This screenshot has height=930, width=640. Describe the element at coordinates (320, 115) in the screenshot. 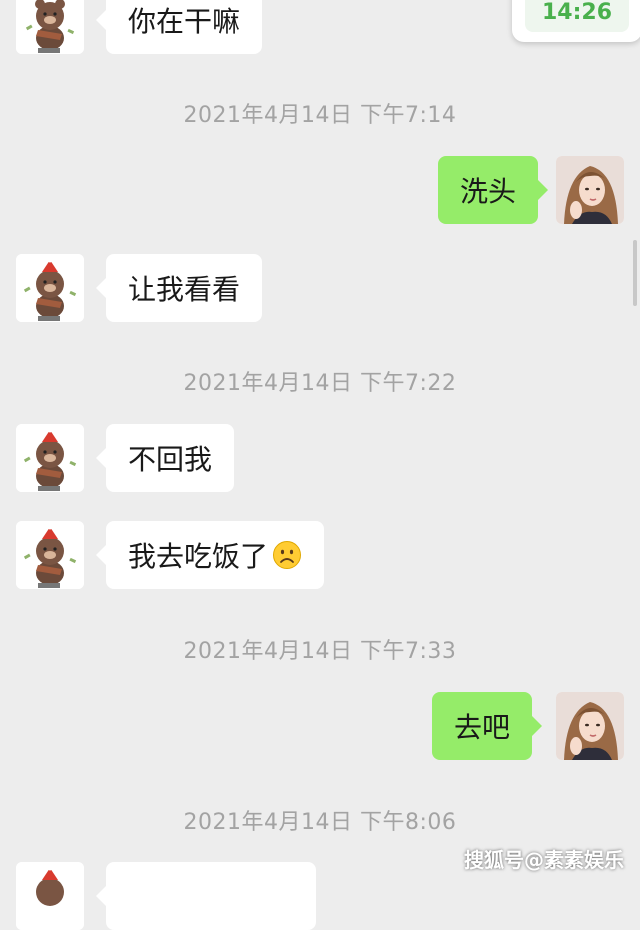

I see `message-timestamp: 2021年4月14日 下午7:14` at that location.